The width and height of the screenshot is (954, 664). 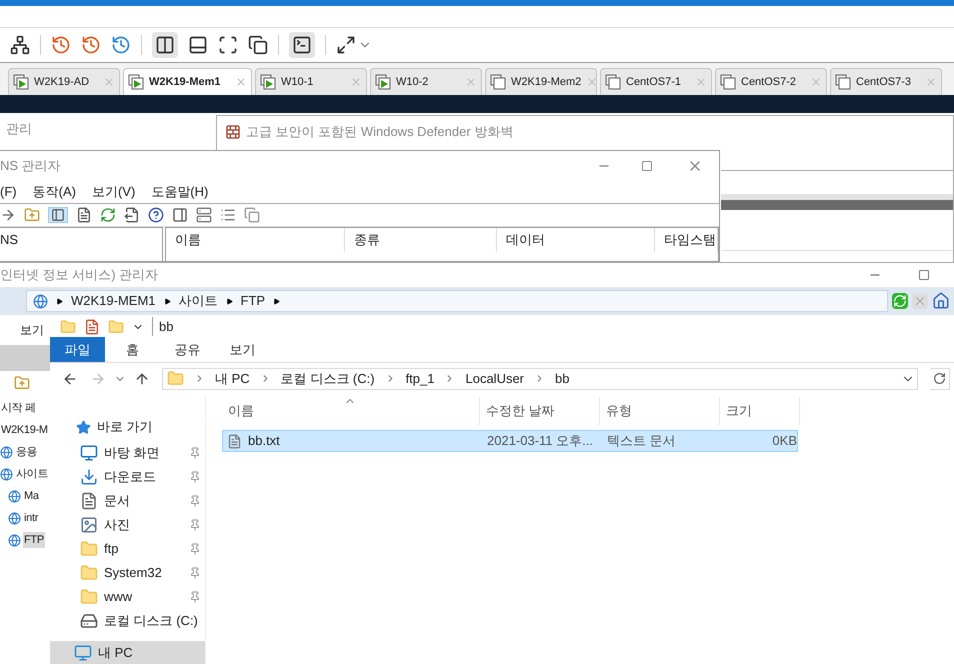 I want to click on ribbon-tab: 공유, so click(x=187, y=349).